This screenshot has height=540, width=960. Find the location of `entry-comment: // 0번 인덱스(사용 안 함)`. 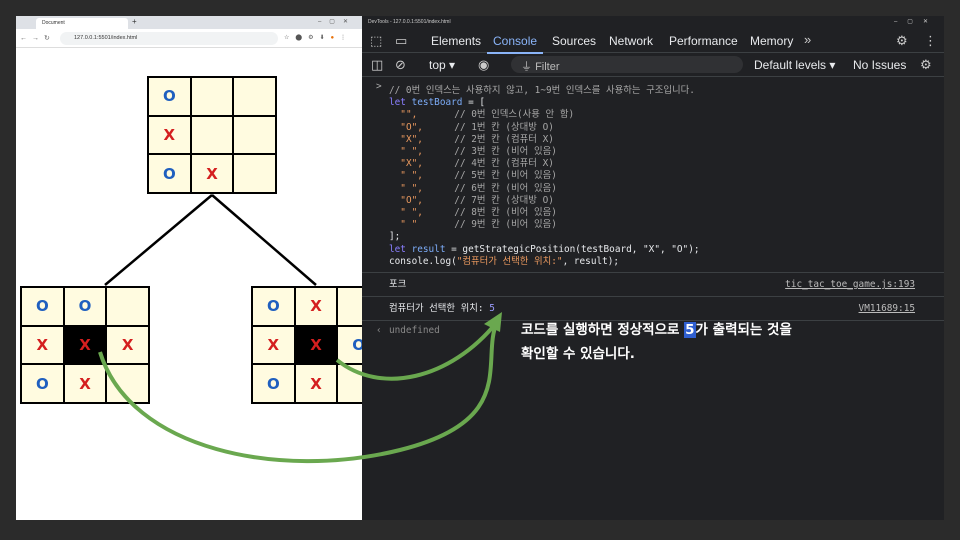

entry-comment: // 0번 인덱스(사용 안 함) is located at coordinates (514, 115).